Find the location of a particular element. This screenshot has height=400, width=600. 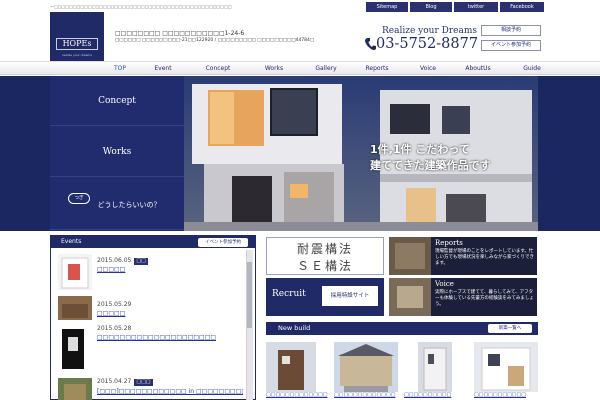

nav-aboutus: AboutUs is located at coordinates (478, 68).